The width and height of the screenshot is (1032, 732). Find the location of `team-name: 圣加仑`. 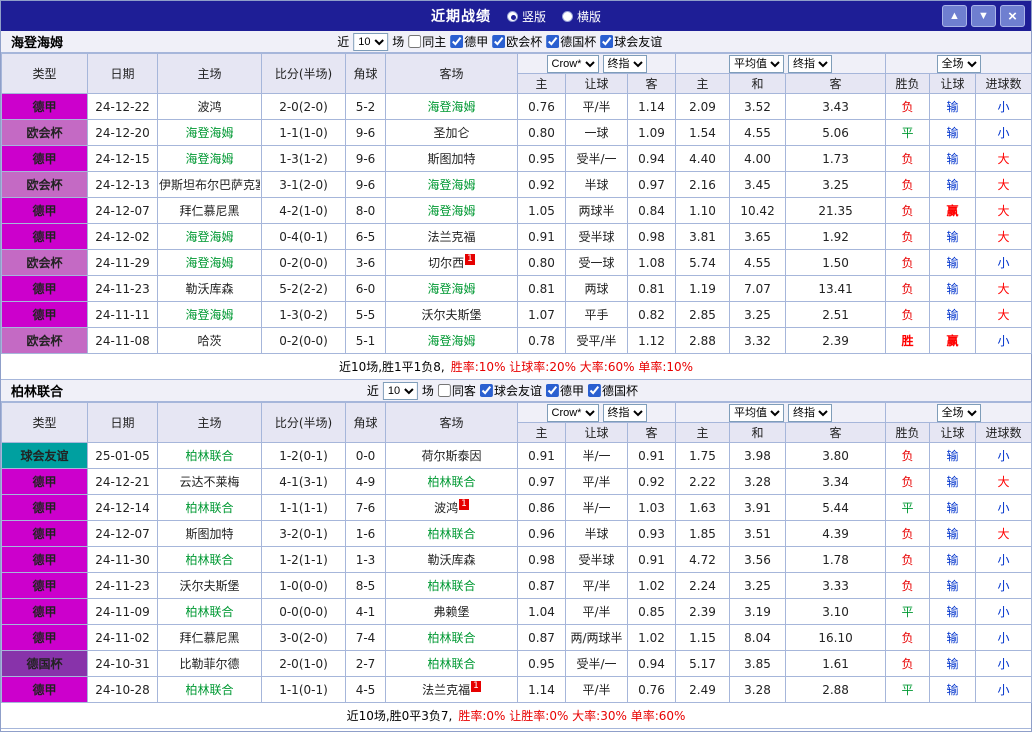

team-name: 圣加仑 is located at coordinates (451, 132).